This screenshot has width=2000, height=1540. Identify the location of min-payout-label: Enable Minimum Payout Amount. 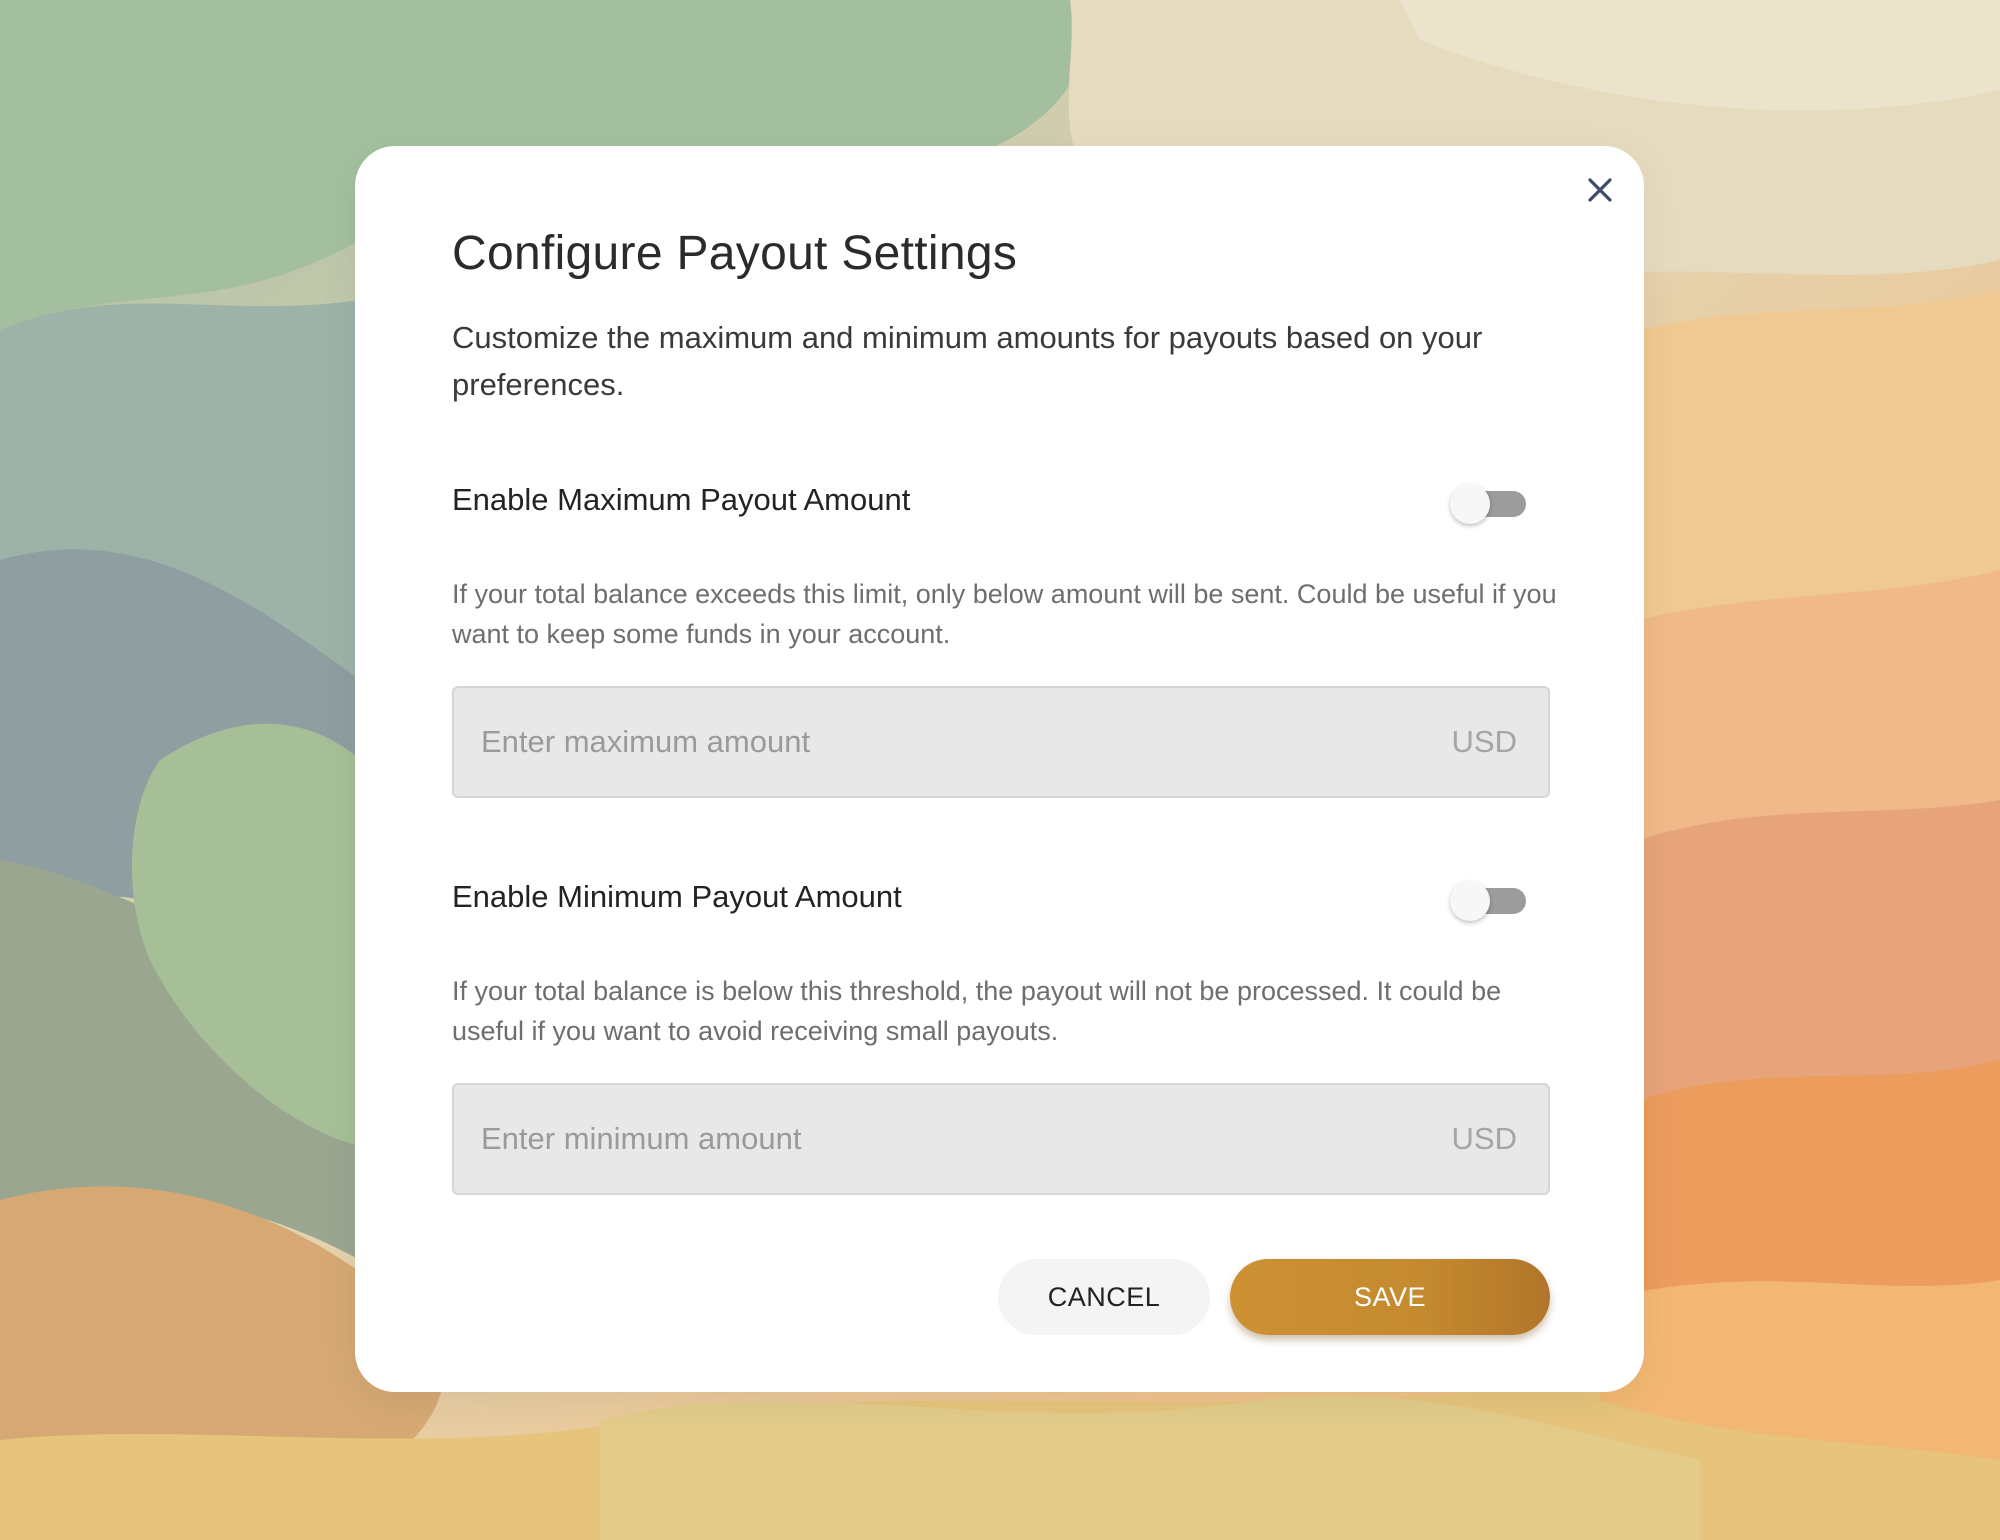
(677, 896).